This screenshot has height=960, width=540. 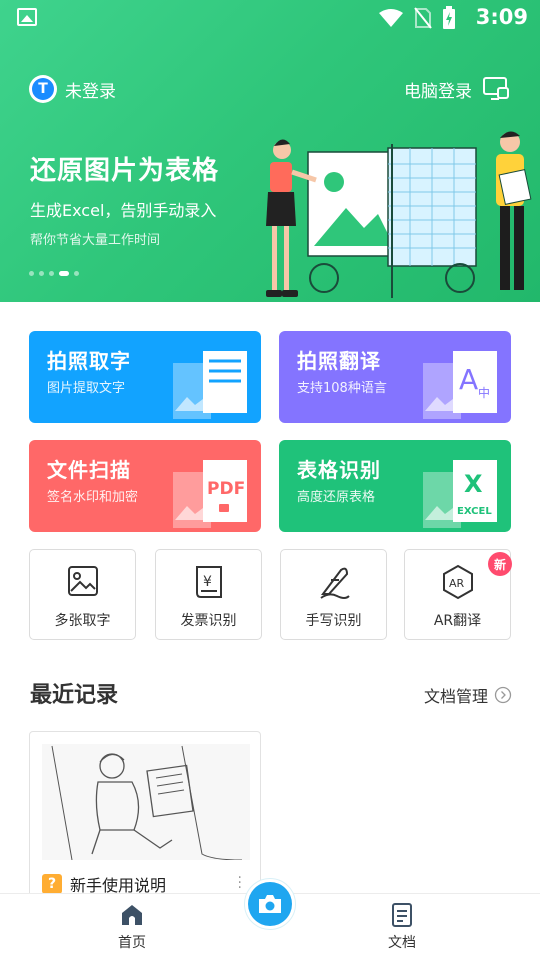 I want to click on tool-invoice-recognition: ¥ 发票识别, so click(x=208, y=594).